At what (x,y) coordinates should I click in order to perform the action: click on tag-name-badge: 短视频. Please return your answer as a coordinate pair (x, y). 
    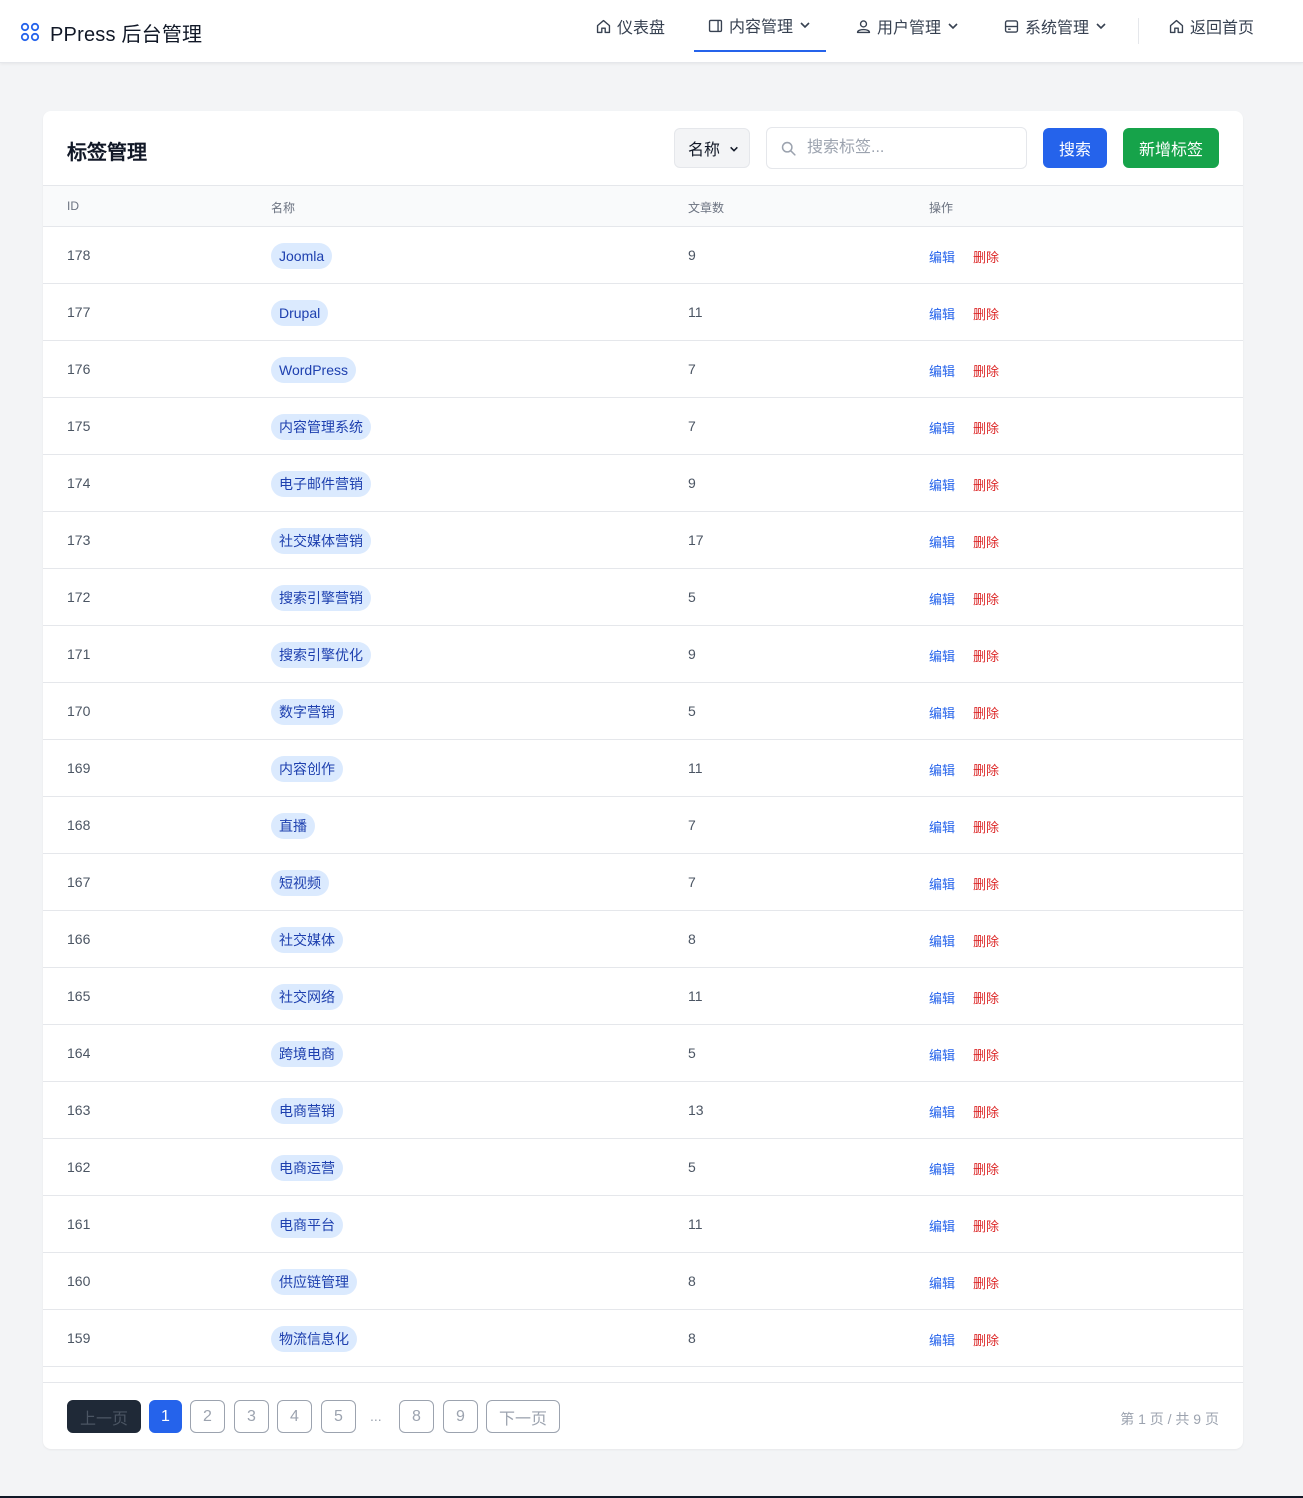
    Looking at the image, I should click on (300, 883).